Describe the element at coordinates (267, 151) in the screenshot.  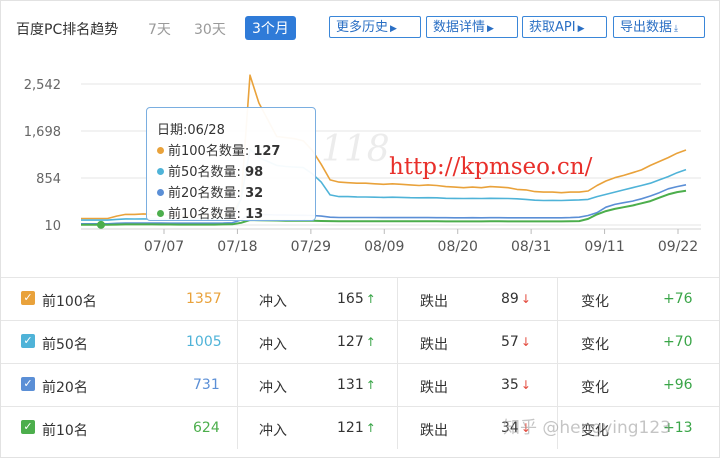
I see `tooltip-value: 127` at that location.